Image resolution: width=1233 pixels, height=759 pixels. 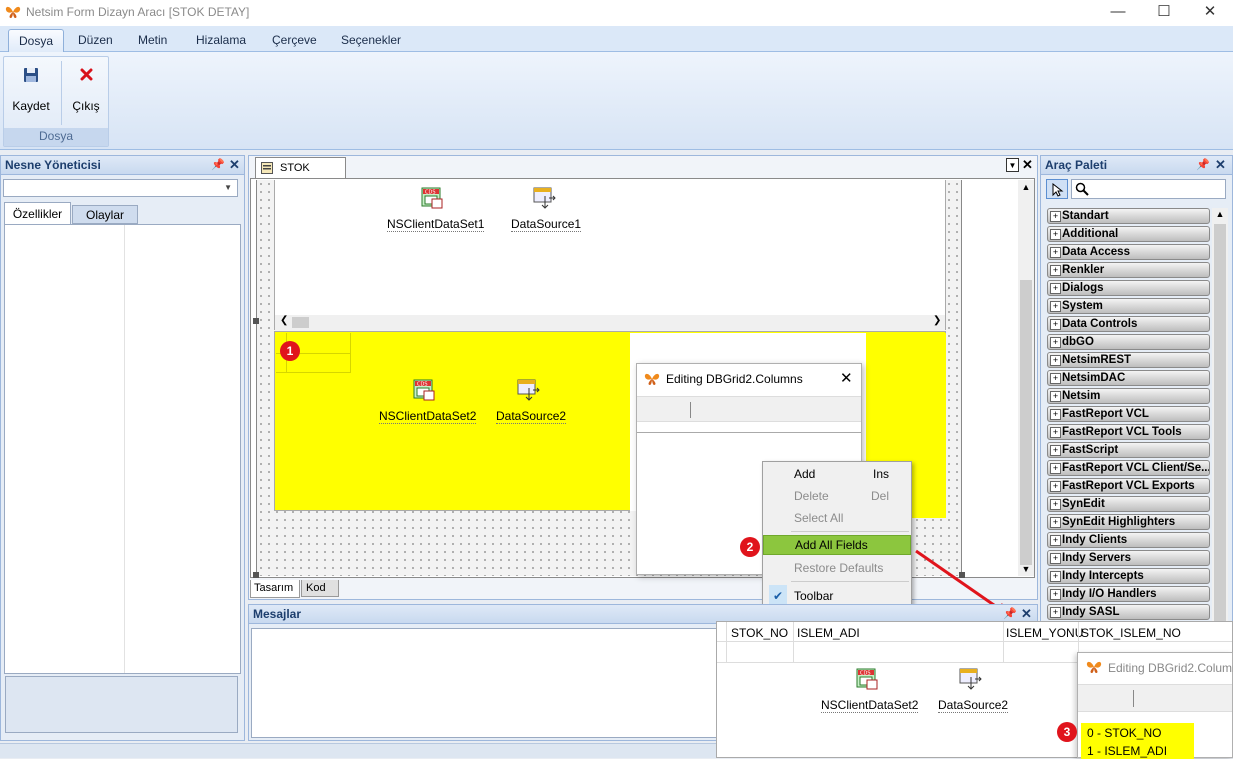 What do you see at coordinates (152, 40) in the screenshot?
I see `ribbon-tab-metin: Metin` at bounding box center [152, 40].